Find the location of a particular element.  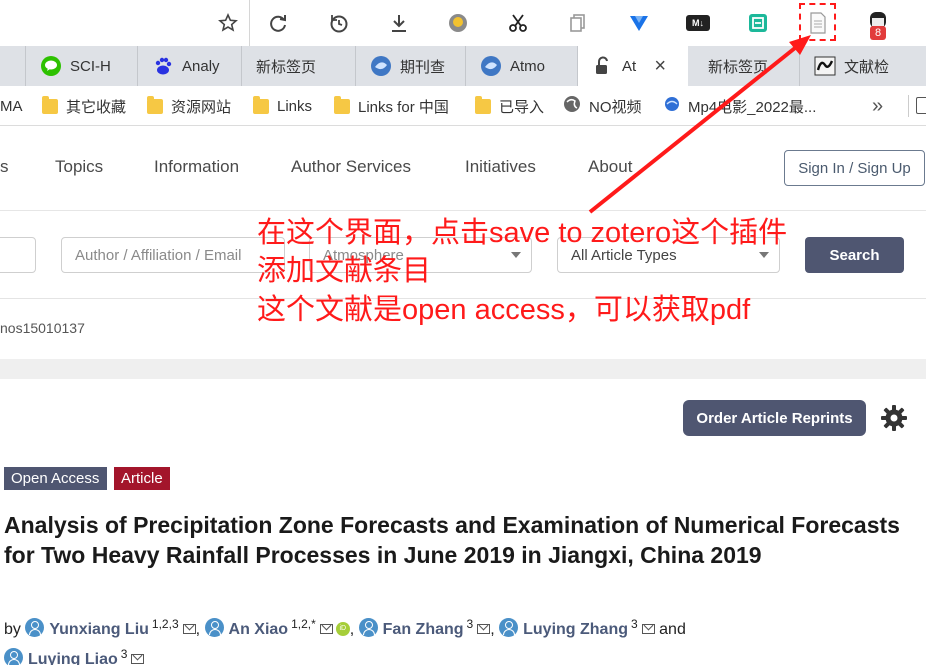

annotation-text: 在这个界面，点击save to zotero这个插件 is located at coordinates (522, 233).